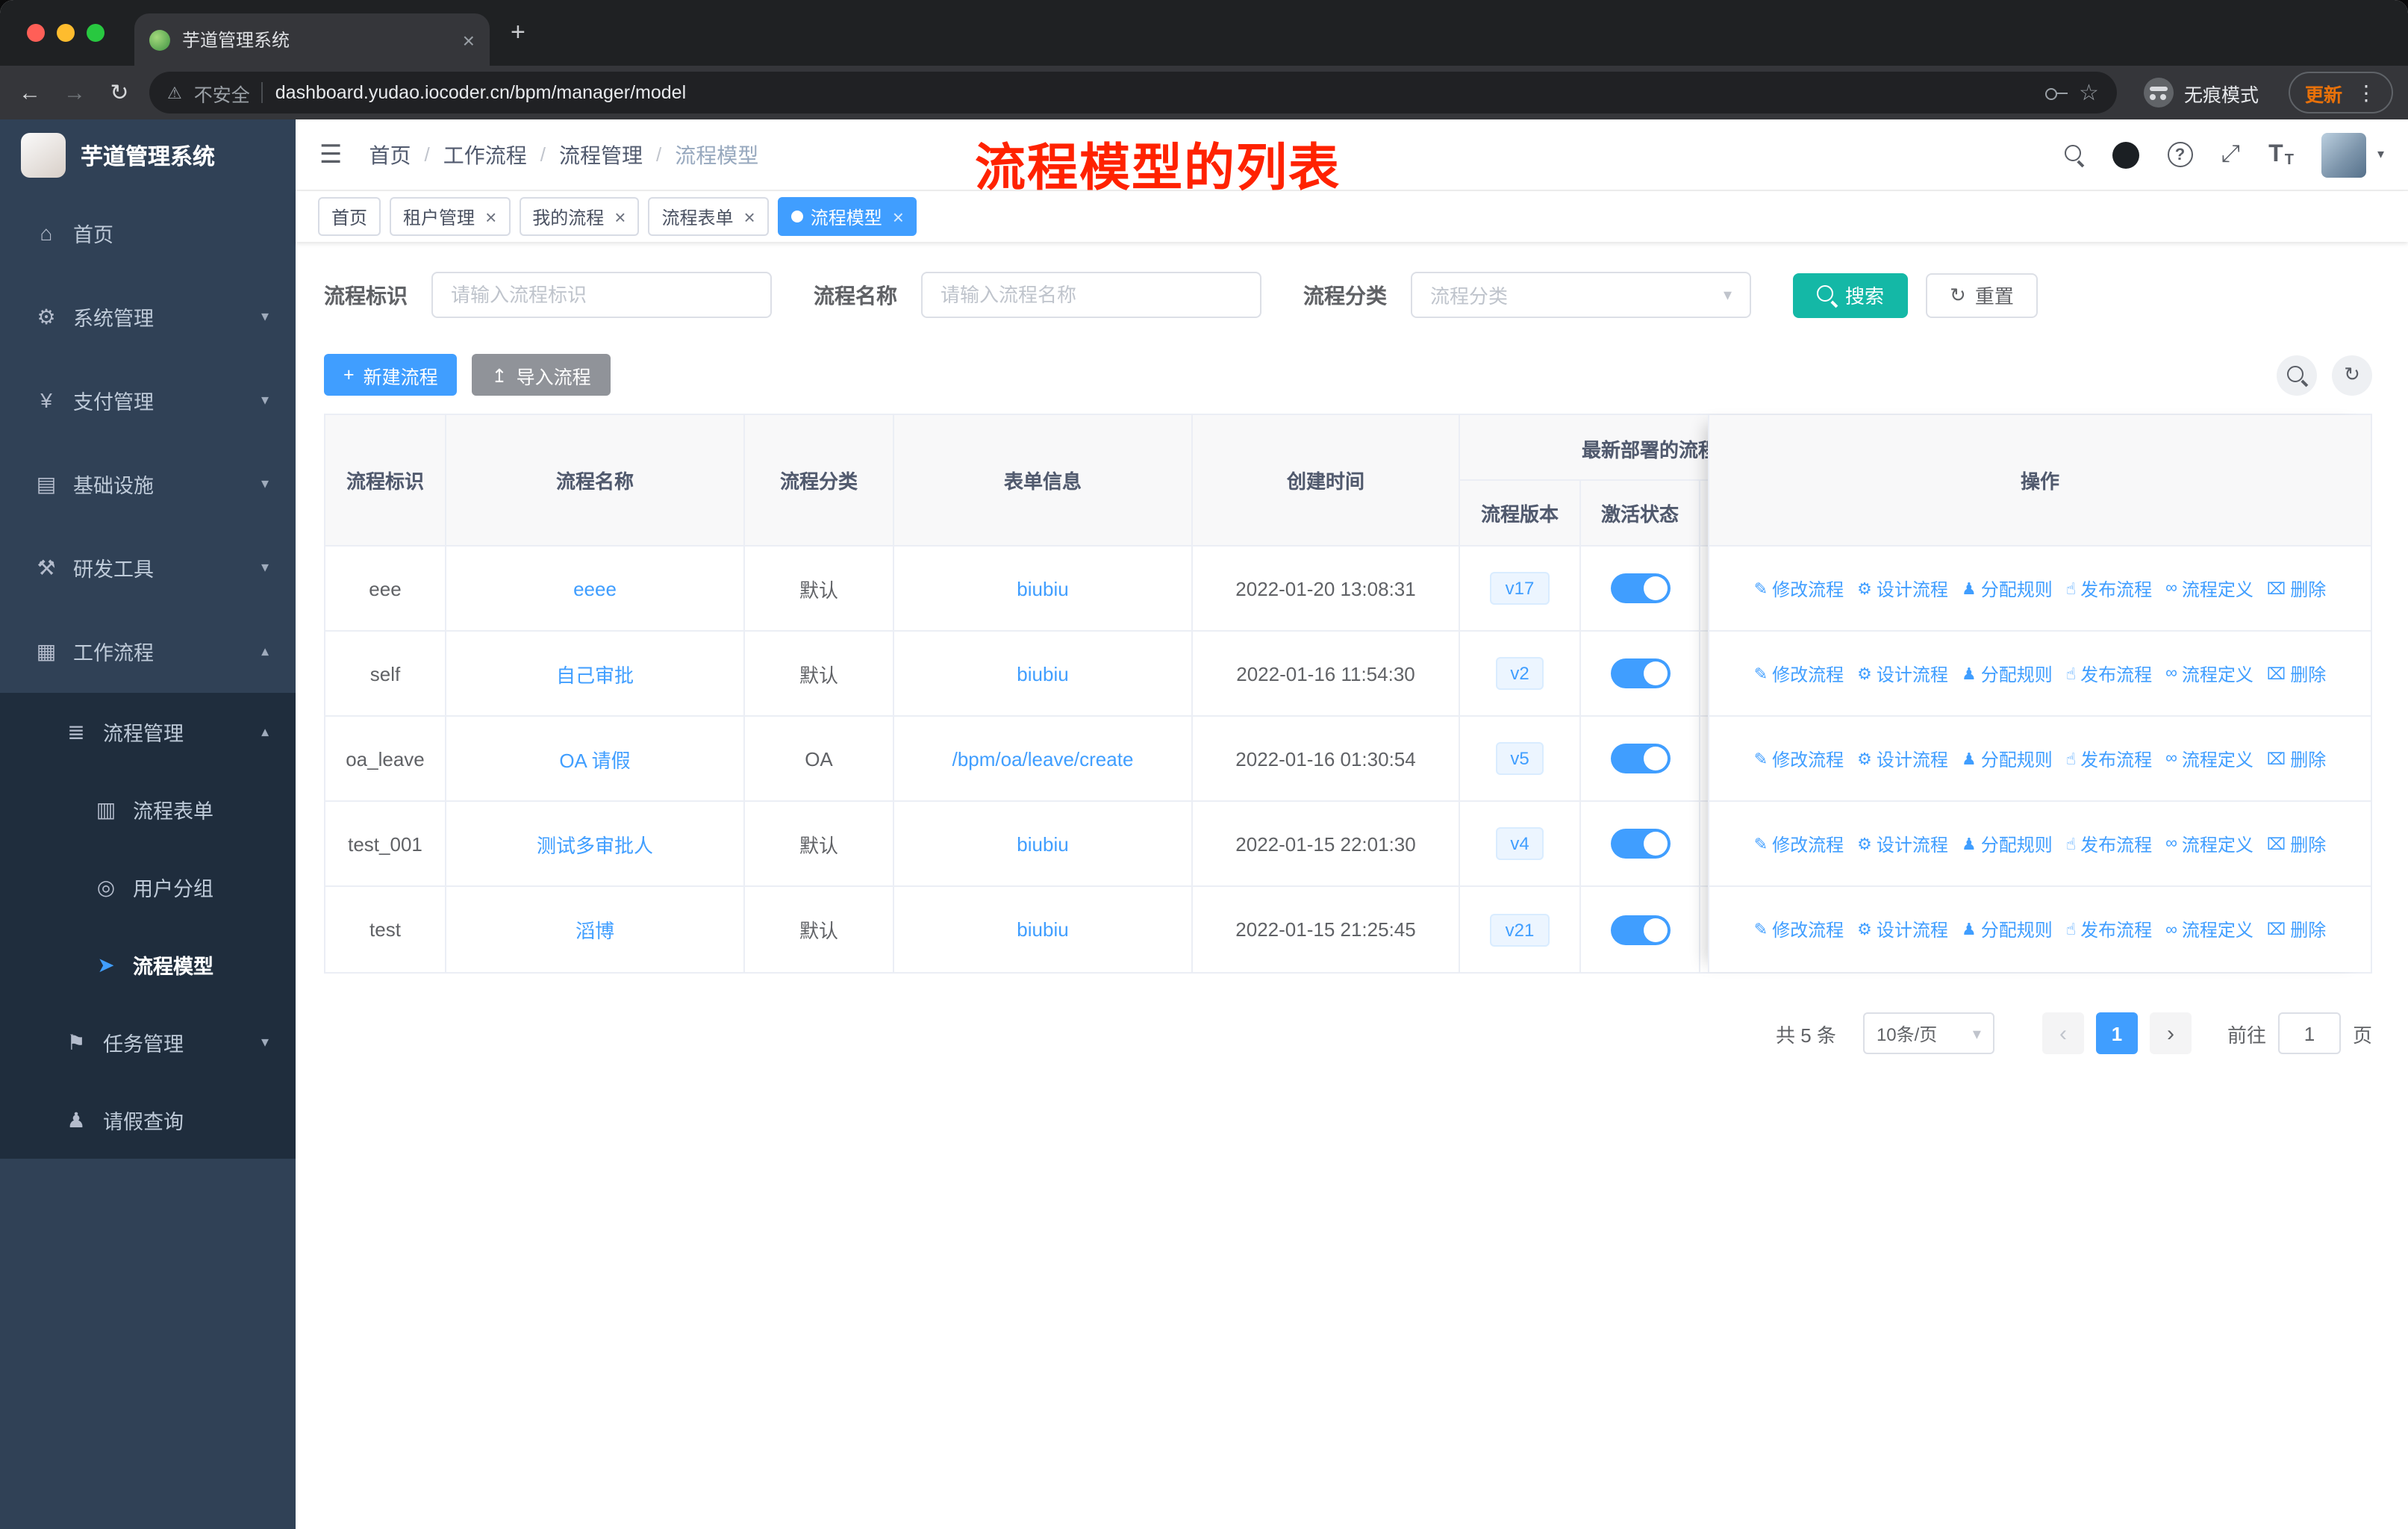  What do you see at coordinates (2201, 93) in the screenshot?
I see `incognito-badge: 无痕模式` at bounding box center [2201, 93].